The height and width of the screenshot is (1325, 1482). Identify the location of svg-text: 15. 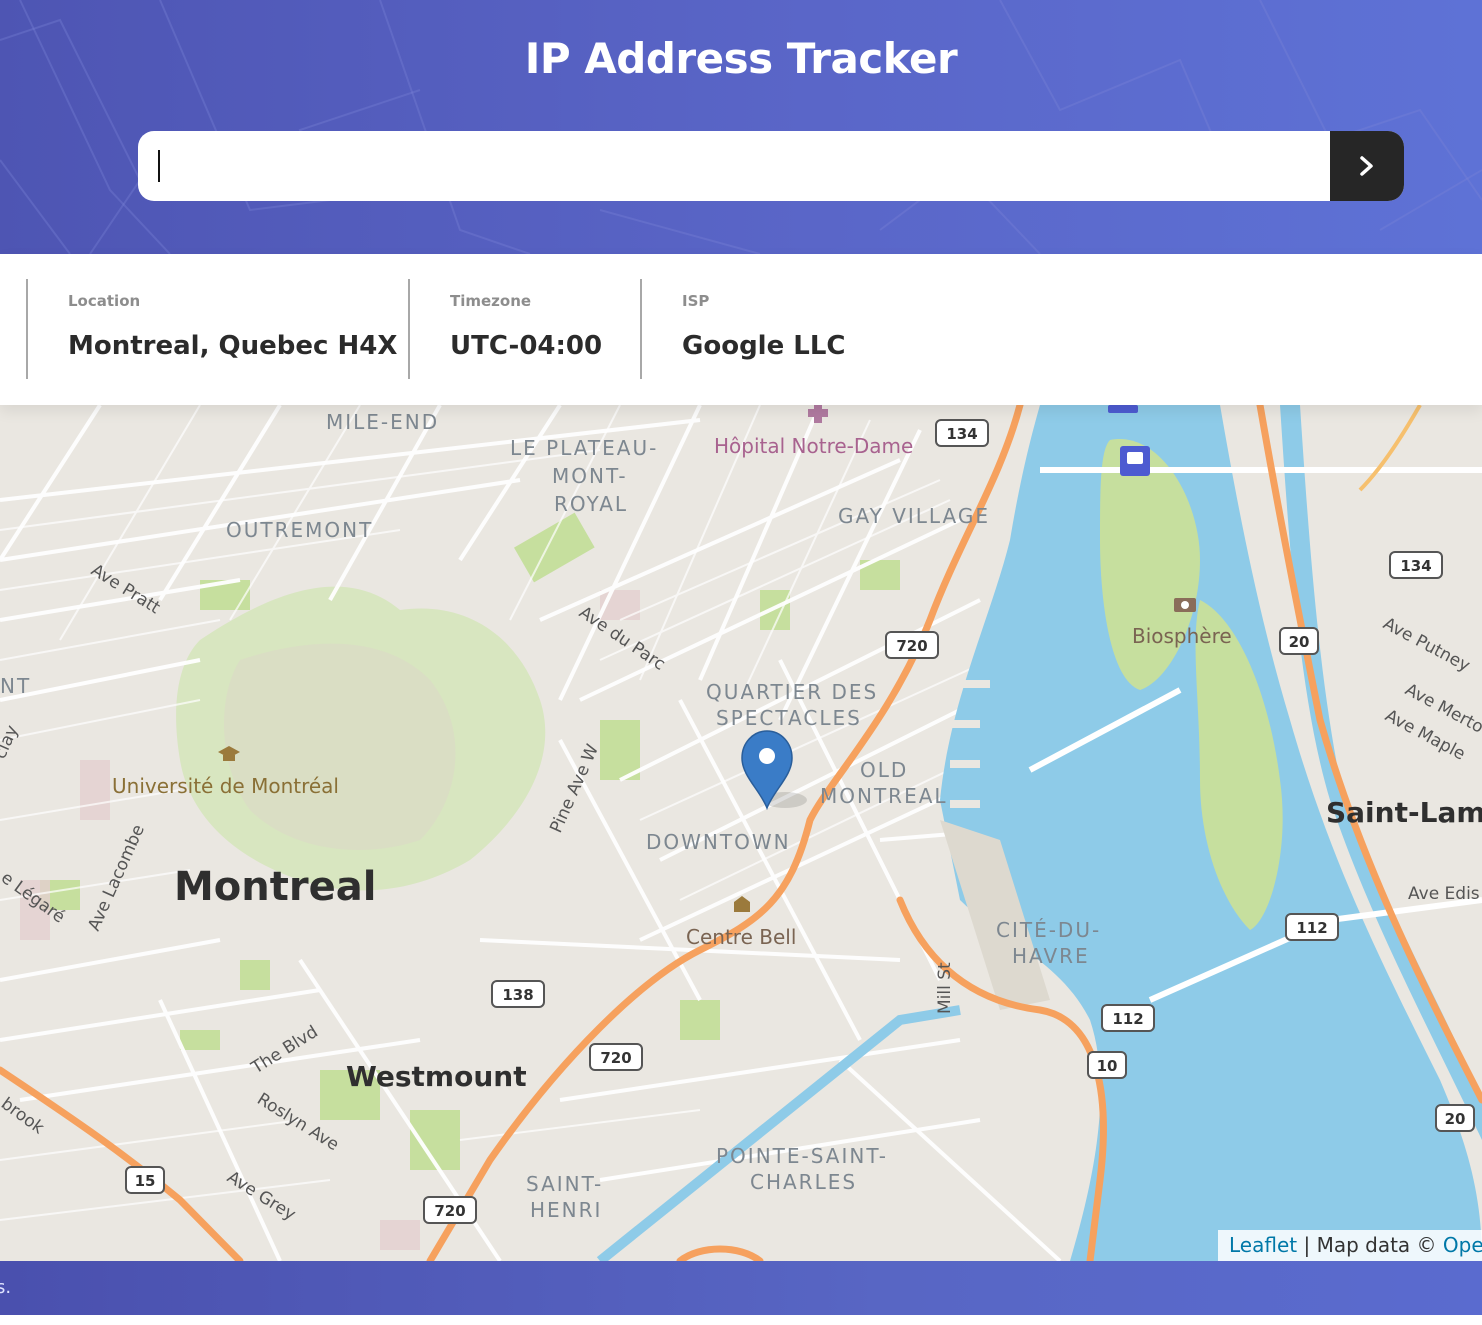
(145, 1181).